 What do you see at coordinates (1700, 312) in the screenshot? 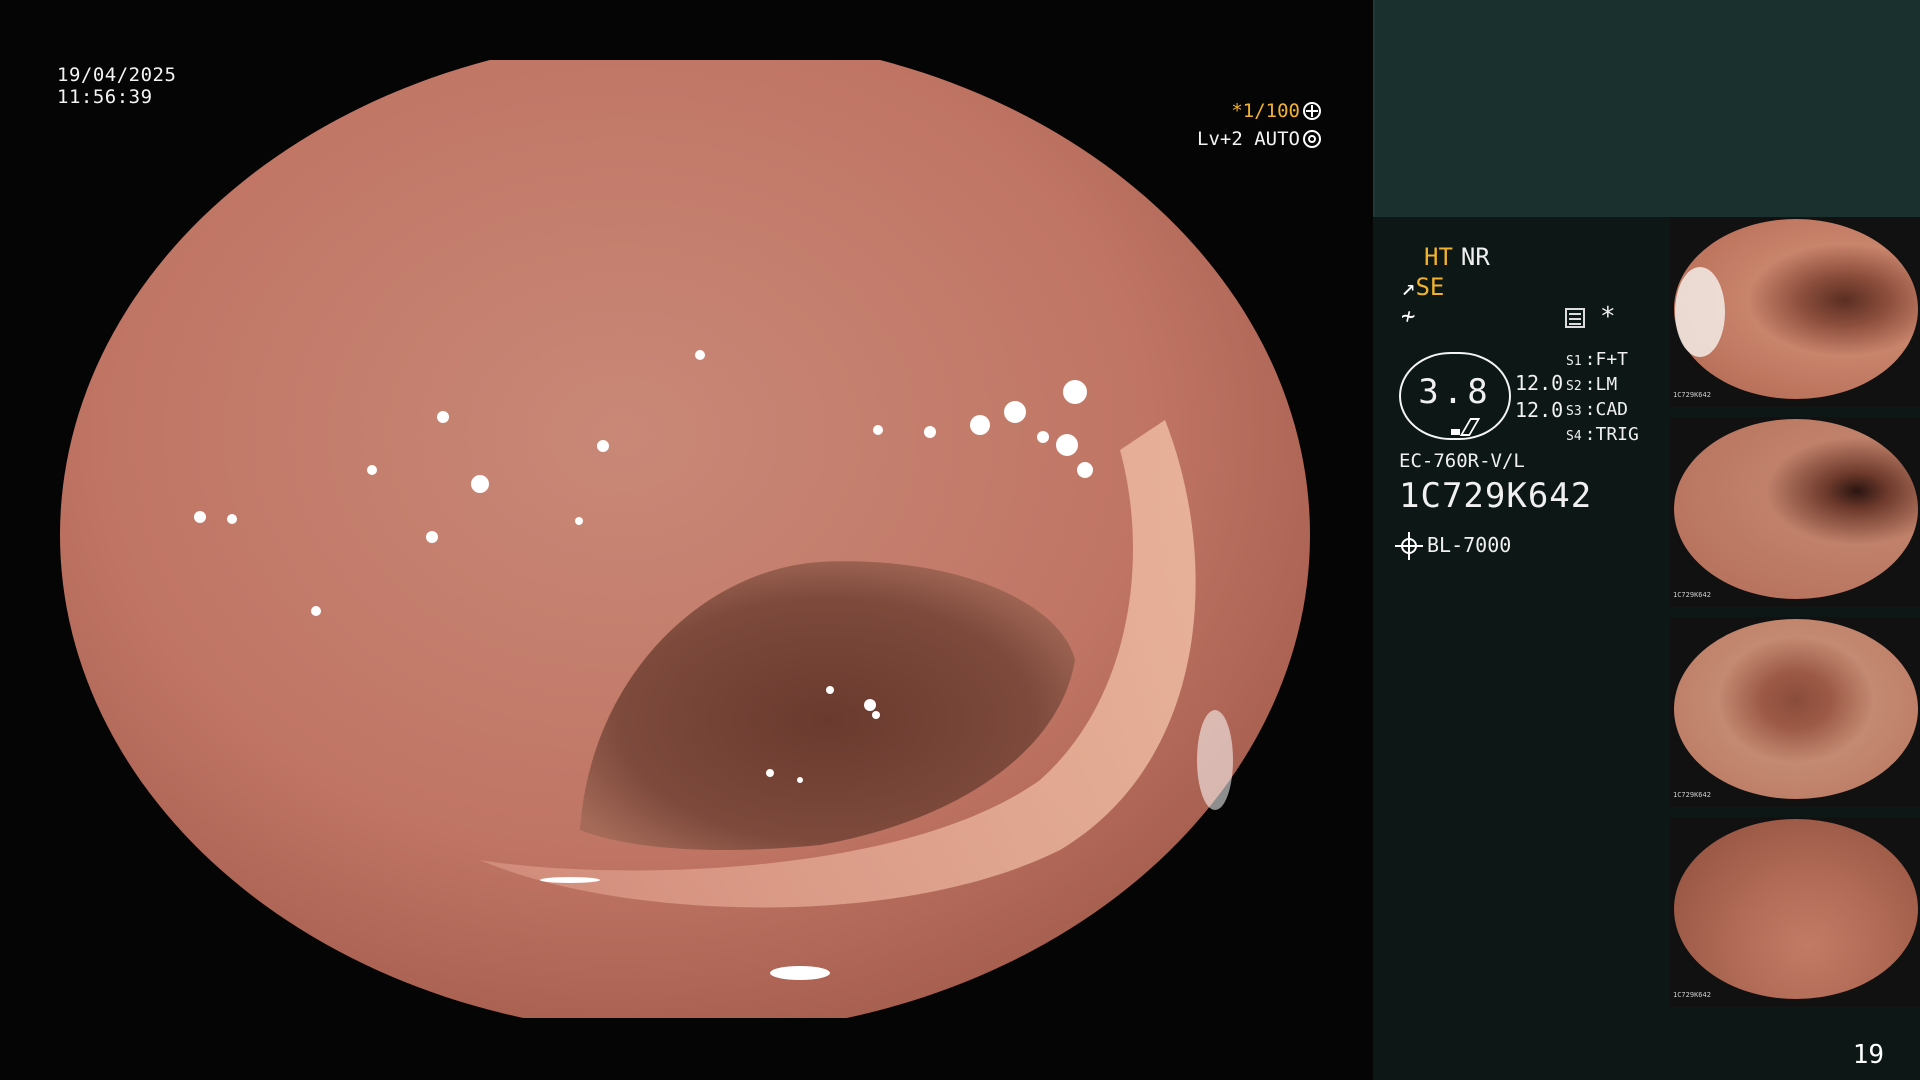
I see `glare` at bounding box center [1700, 312].